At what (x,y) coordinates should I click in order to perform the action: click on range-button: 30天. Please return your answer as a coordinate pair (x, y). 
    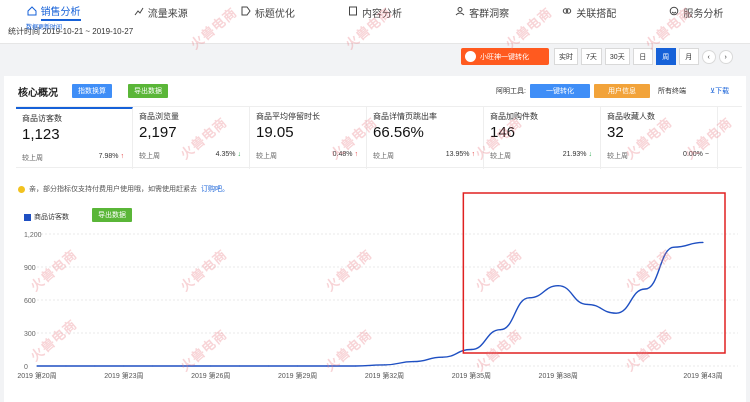
    Looking at the image, I should click on (617, 56).